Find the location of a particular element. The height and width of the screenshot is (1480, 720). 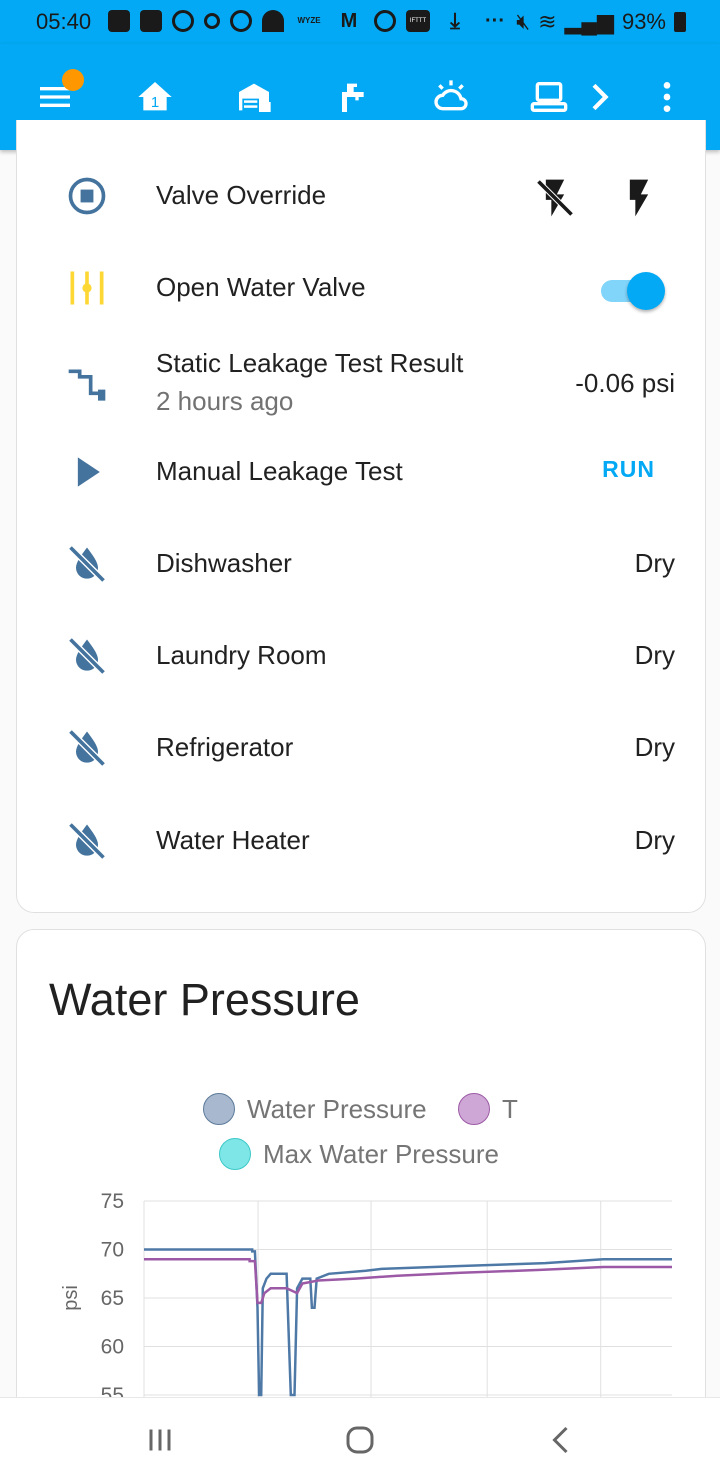

status-right: 🔇︎ ≋ ▂▄▆ 93% is located at coordinates (601, 22).